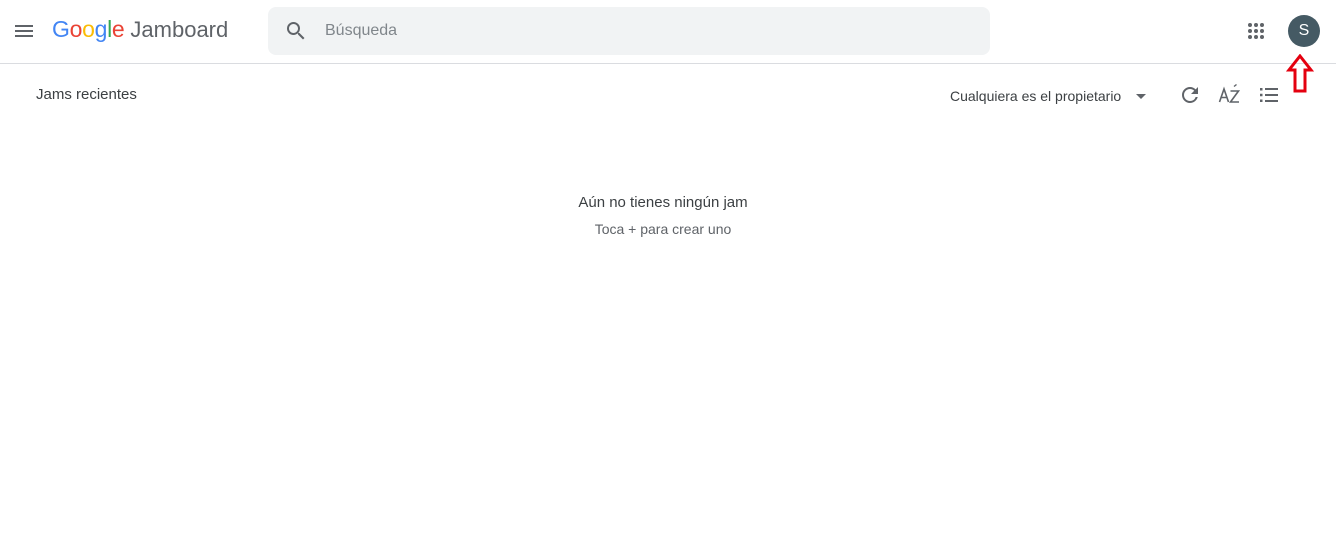 This screenshot has width=1336, height=535. What do you see at coordinates (1300, 73) in the screenshot?
I see `red-up-arrow-icon` at bounding box center [1300, 73].